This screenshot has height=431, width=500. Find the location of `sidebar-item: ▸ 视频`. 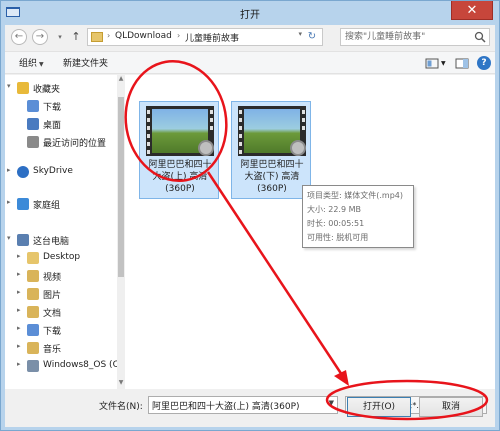

sidebar-item: ▸ 视频 is located at coordinates (61, 276).